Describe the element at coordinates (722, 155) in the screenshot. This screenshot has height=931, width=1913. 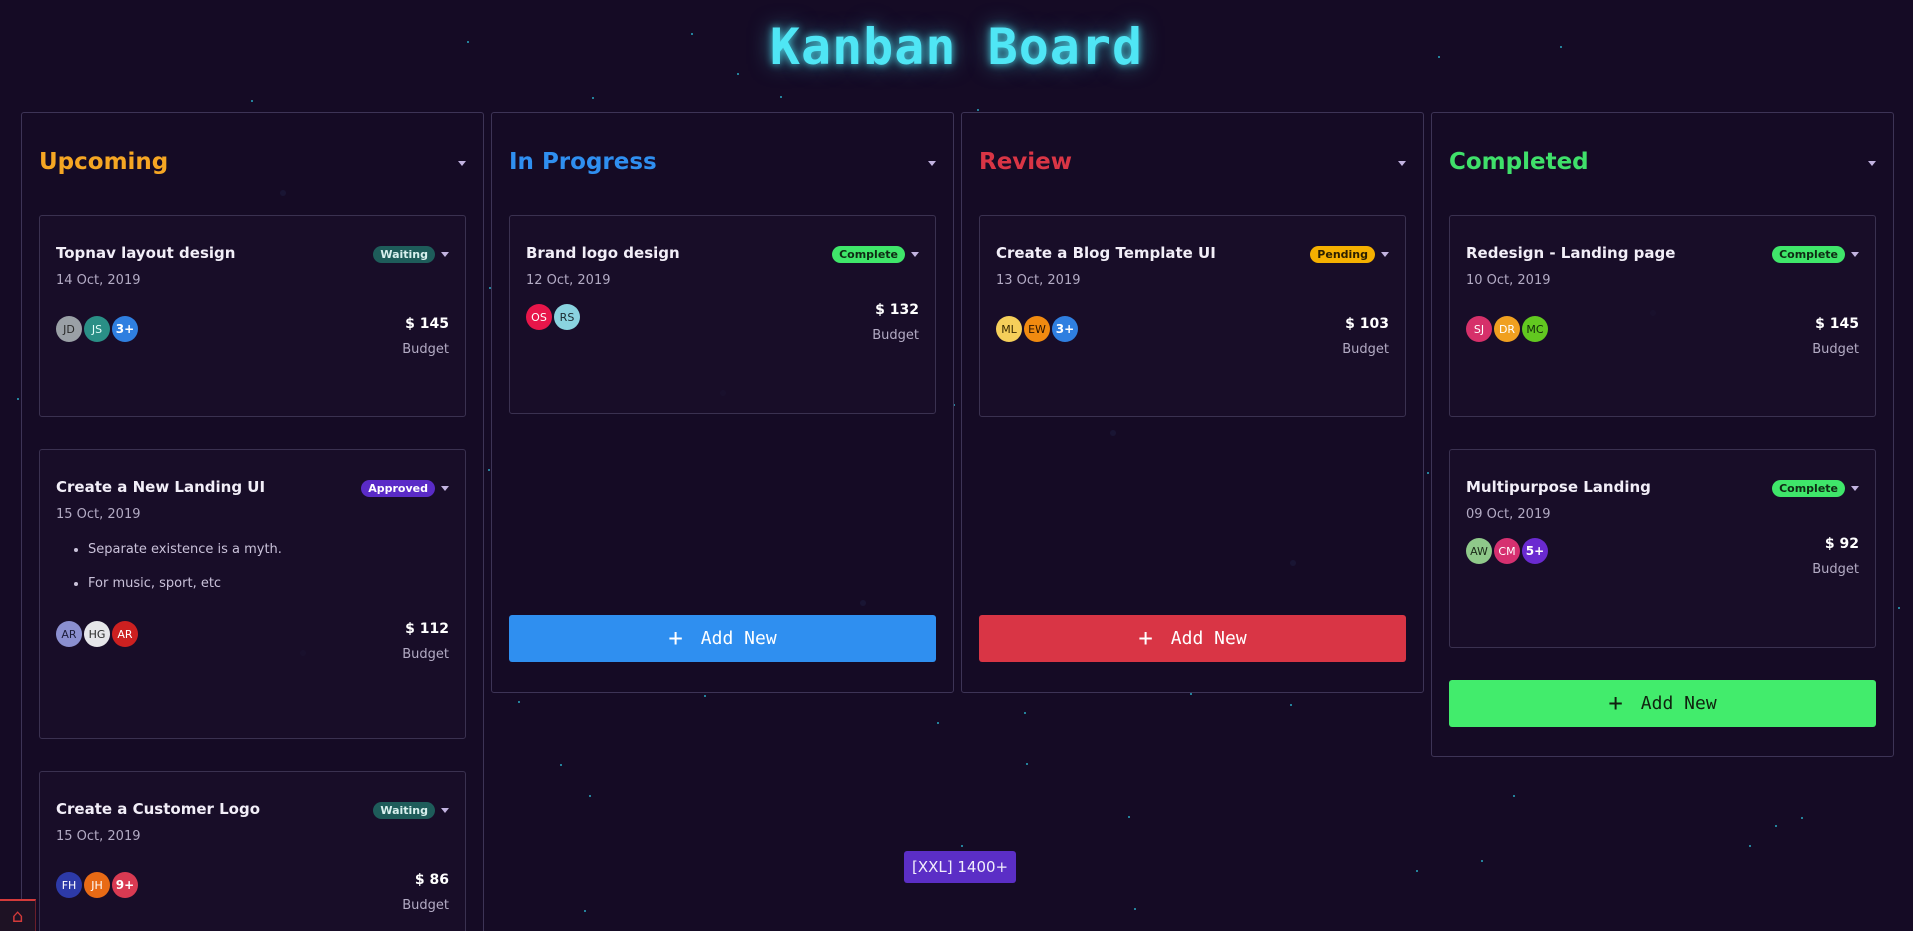
I see `column-header: In Progress` at that location.